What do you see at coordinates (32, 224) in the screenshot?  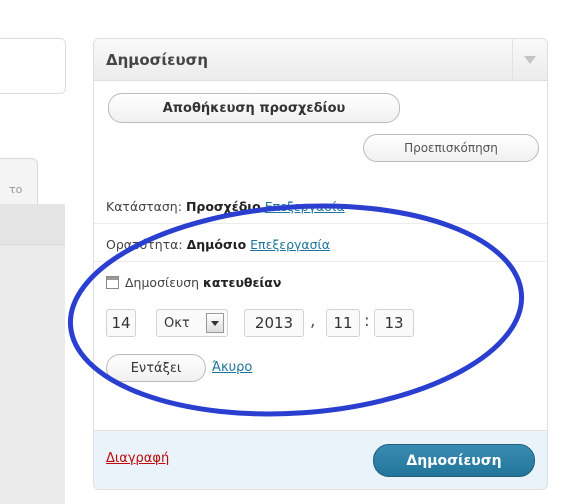 I see `editor-toolbar` at bounding box center [32, 224].